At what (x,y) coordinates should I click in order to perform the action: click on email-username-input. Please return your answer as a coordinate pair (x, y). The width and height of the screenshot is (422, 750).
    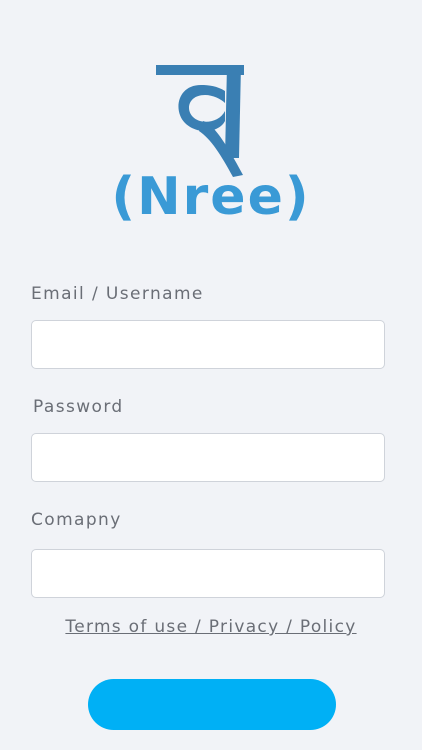
    Looking at the image, I should click on (208, 344).